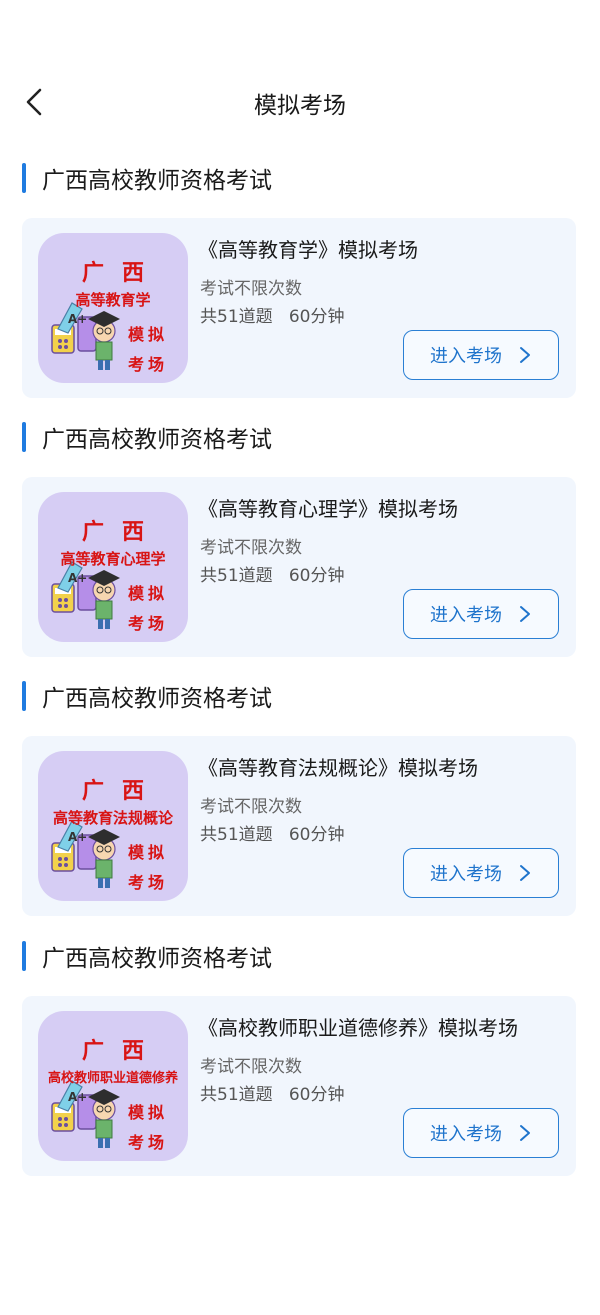 The height and width of the screenshot is (1315, 600). I want to click on exam-cover-image: A+ 广西 高等教育学 模拟 考场, so click(113, 308).